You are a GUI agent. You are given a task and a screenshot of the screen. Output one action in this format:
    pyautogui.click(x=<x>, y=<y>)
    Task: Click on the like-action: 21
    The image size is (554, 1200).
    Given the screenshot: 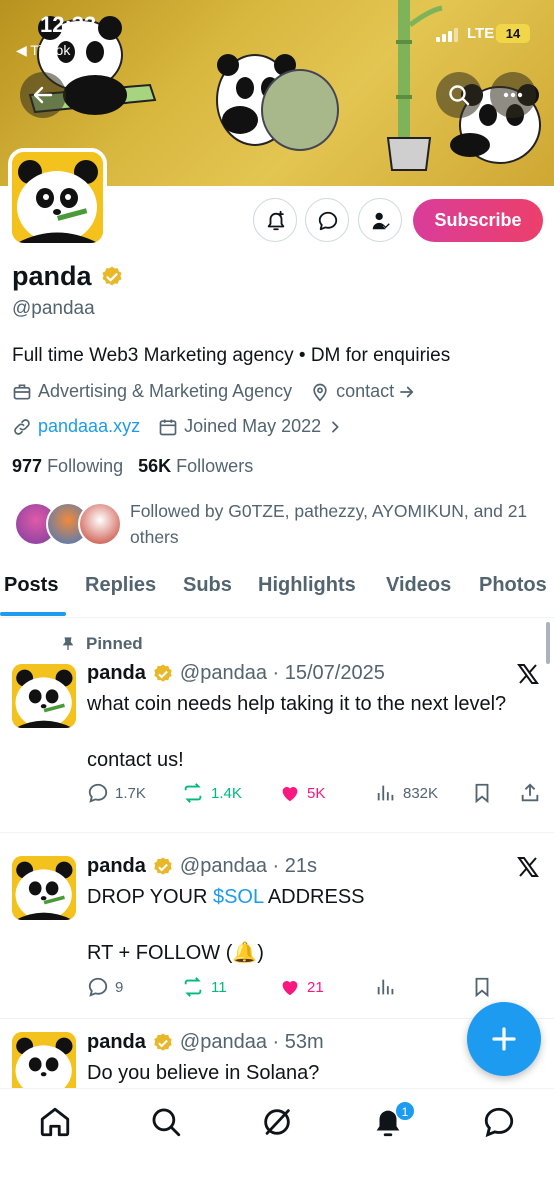 What is the action you would take?
    pyautogui.click(x=301, y=987)
    